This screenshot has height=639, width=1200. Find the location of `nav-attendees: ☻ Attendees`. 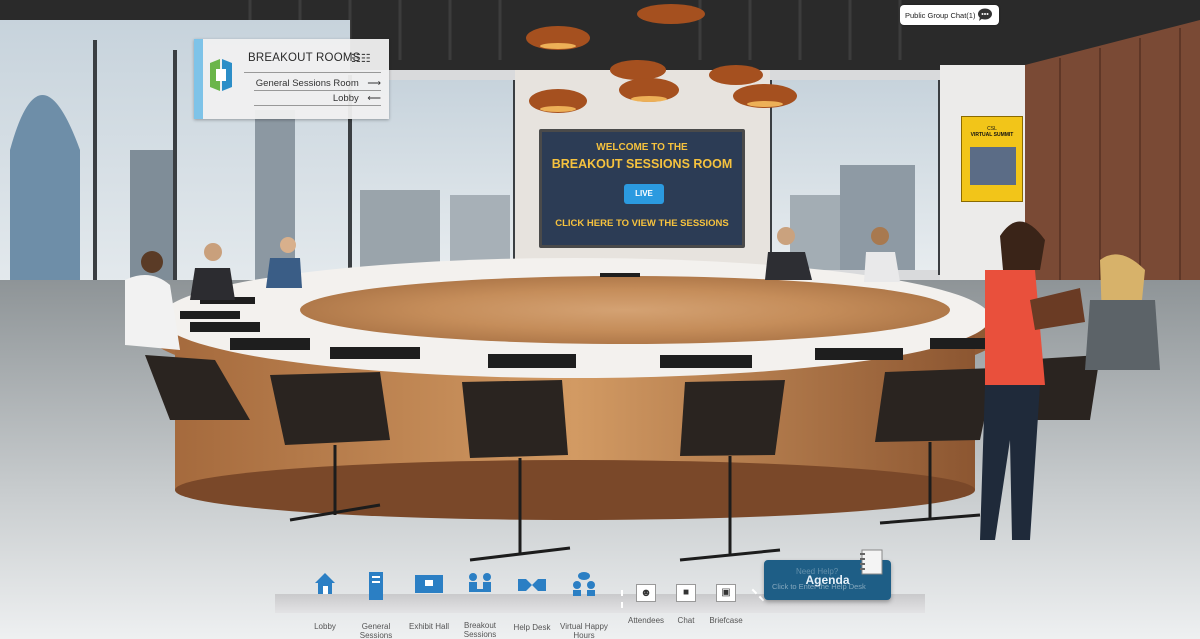

nav-attendees: ☻ Attendees is located at coordinates (646, 604).